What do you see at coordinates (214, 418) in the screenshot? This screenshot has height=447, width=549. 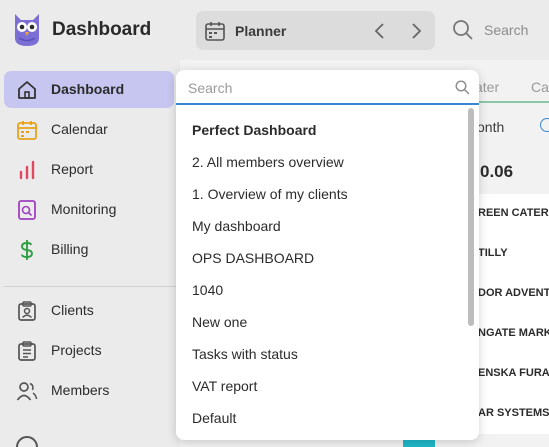 I see `dropdown-item: Default` at bounding box center [214, 418].